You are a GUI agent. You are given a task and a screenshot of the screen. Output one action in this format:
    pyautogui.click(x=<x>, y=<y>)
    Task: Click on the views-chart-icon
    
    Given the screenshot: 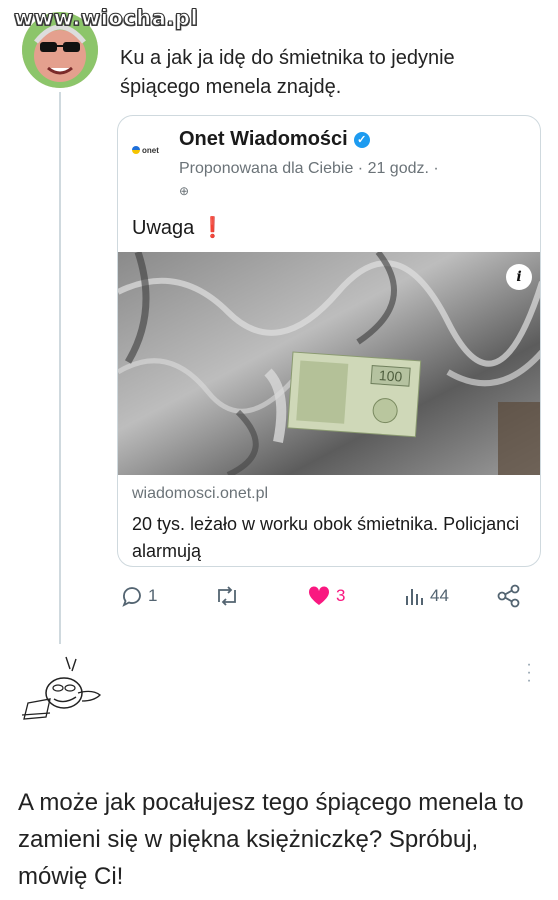 What is the action you would take?
    pyautogui.click(x=414, y=597)
    